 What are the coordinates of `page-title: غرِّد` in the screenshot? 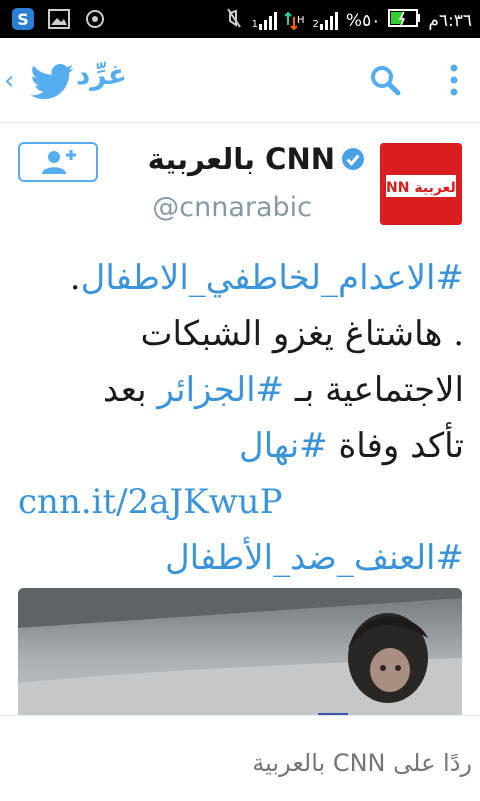 It's located at (101, 74).